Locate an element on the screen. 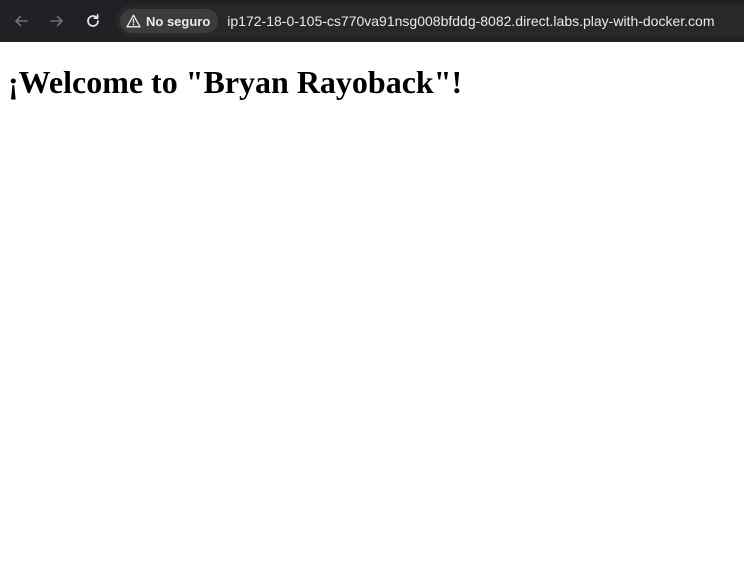 This screenshot has height=585, width=744. security-indicator: No seguro is located at coordinates (169, 21).